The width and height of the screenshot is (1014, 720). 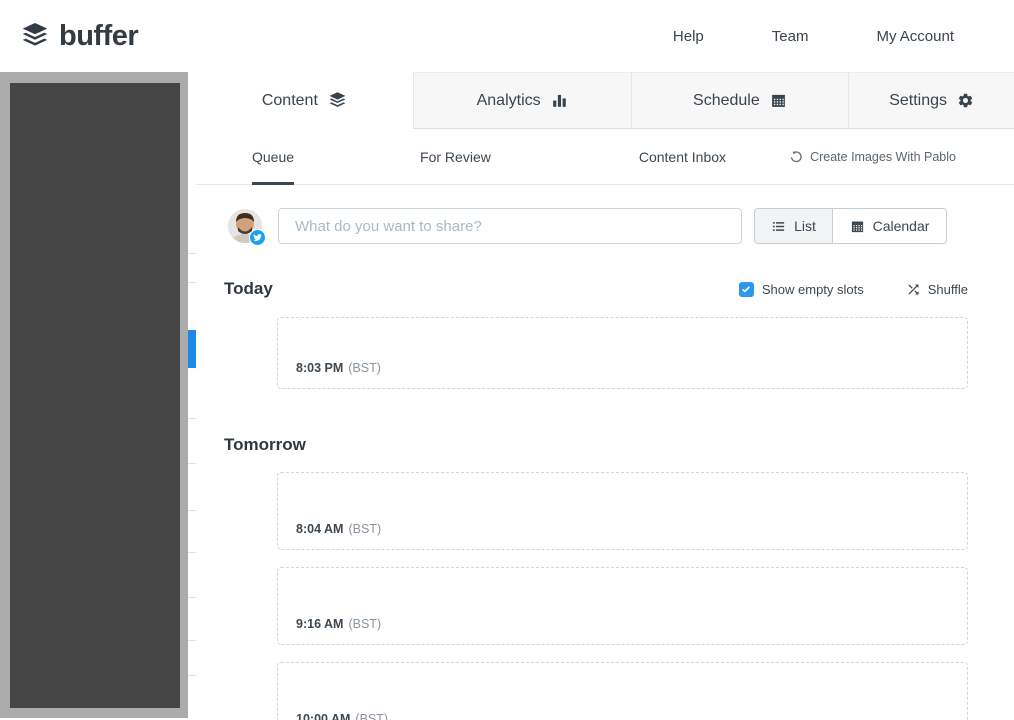 What do you see at coordinates (510, 226) in the screenshot?
I see `share-input` at bounding box center [510, 226].